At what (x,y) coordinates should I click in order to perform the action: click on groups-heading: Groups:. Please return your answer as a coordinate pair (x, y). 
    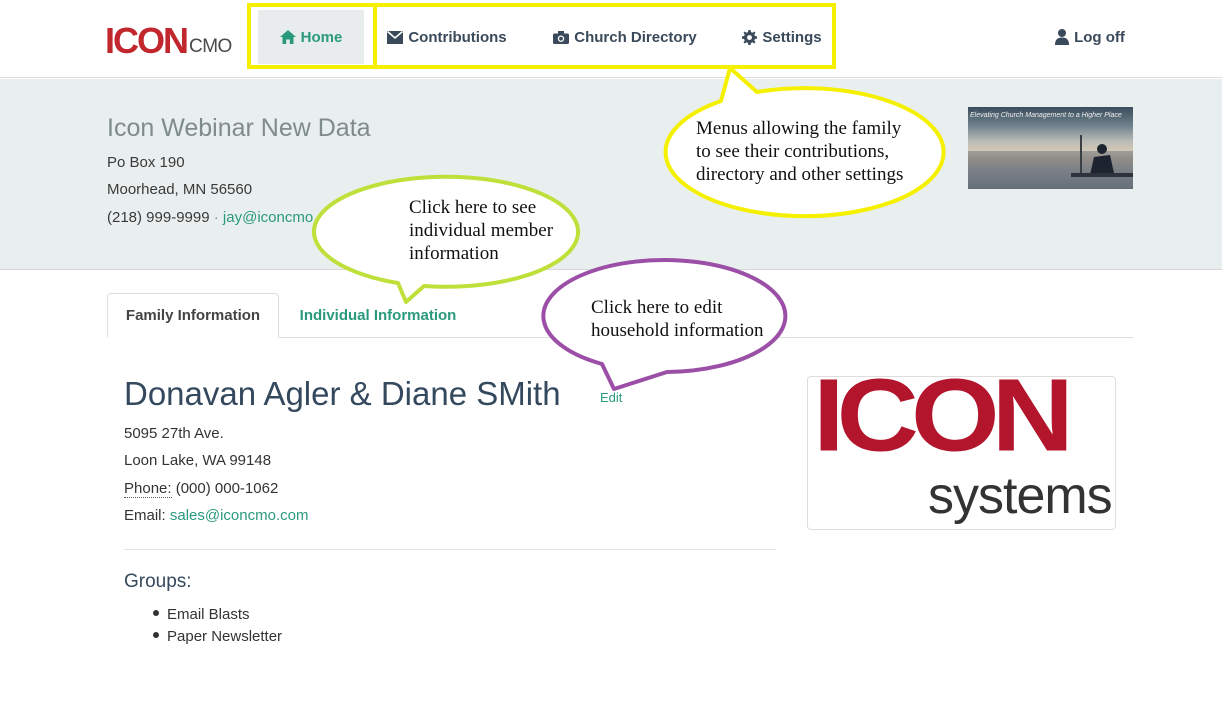
    Looking at the image, I should click on (158, 581).